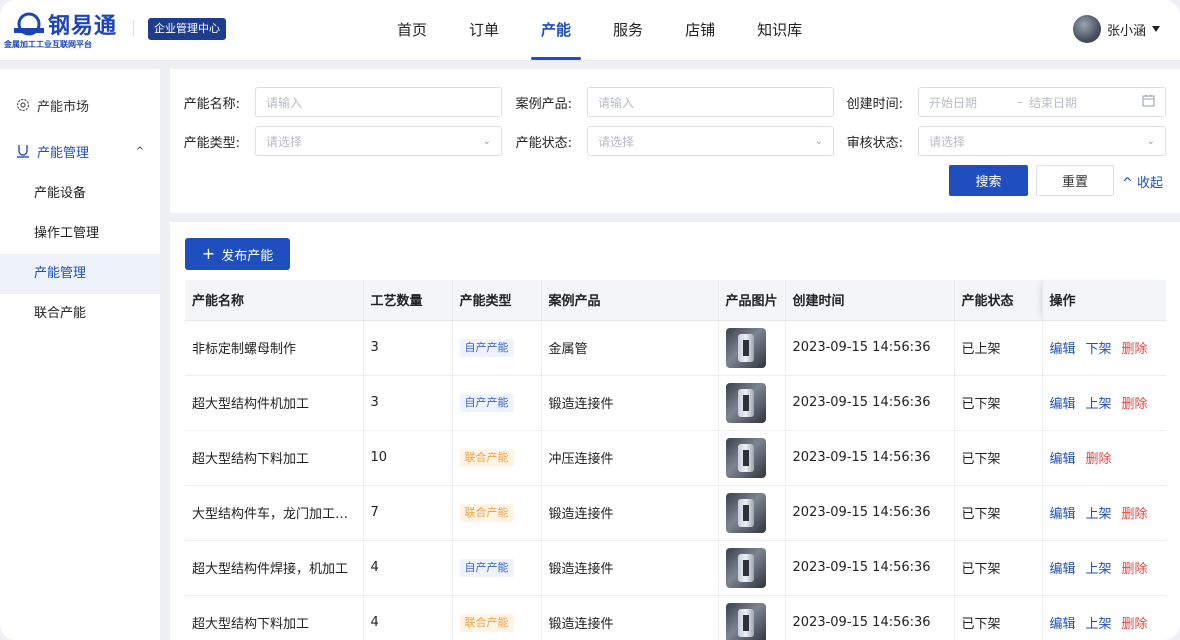 The width and height of the screenshot is (1180, 640). Describe the element at coordinates (1126, 31) in the screenshot. I see `user-name: 张小涵` at that location.